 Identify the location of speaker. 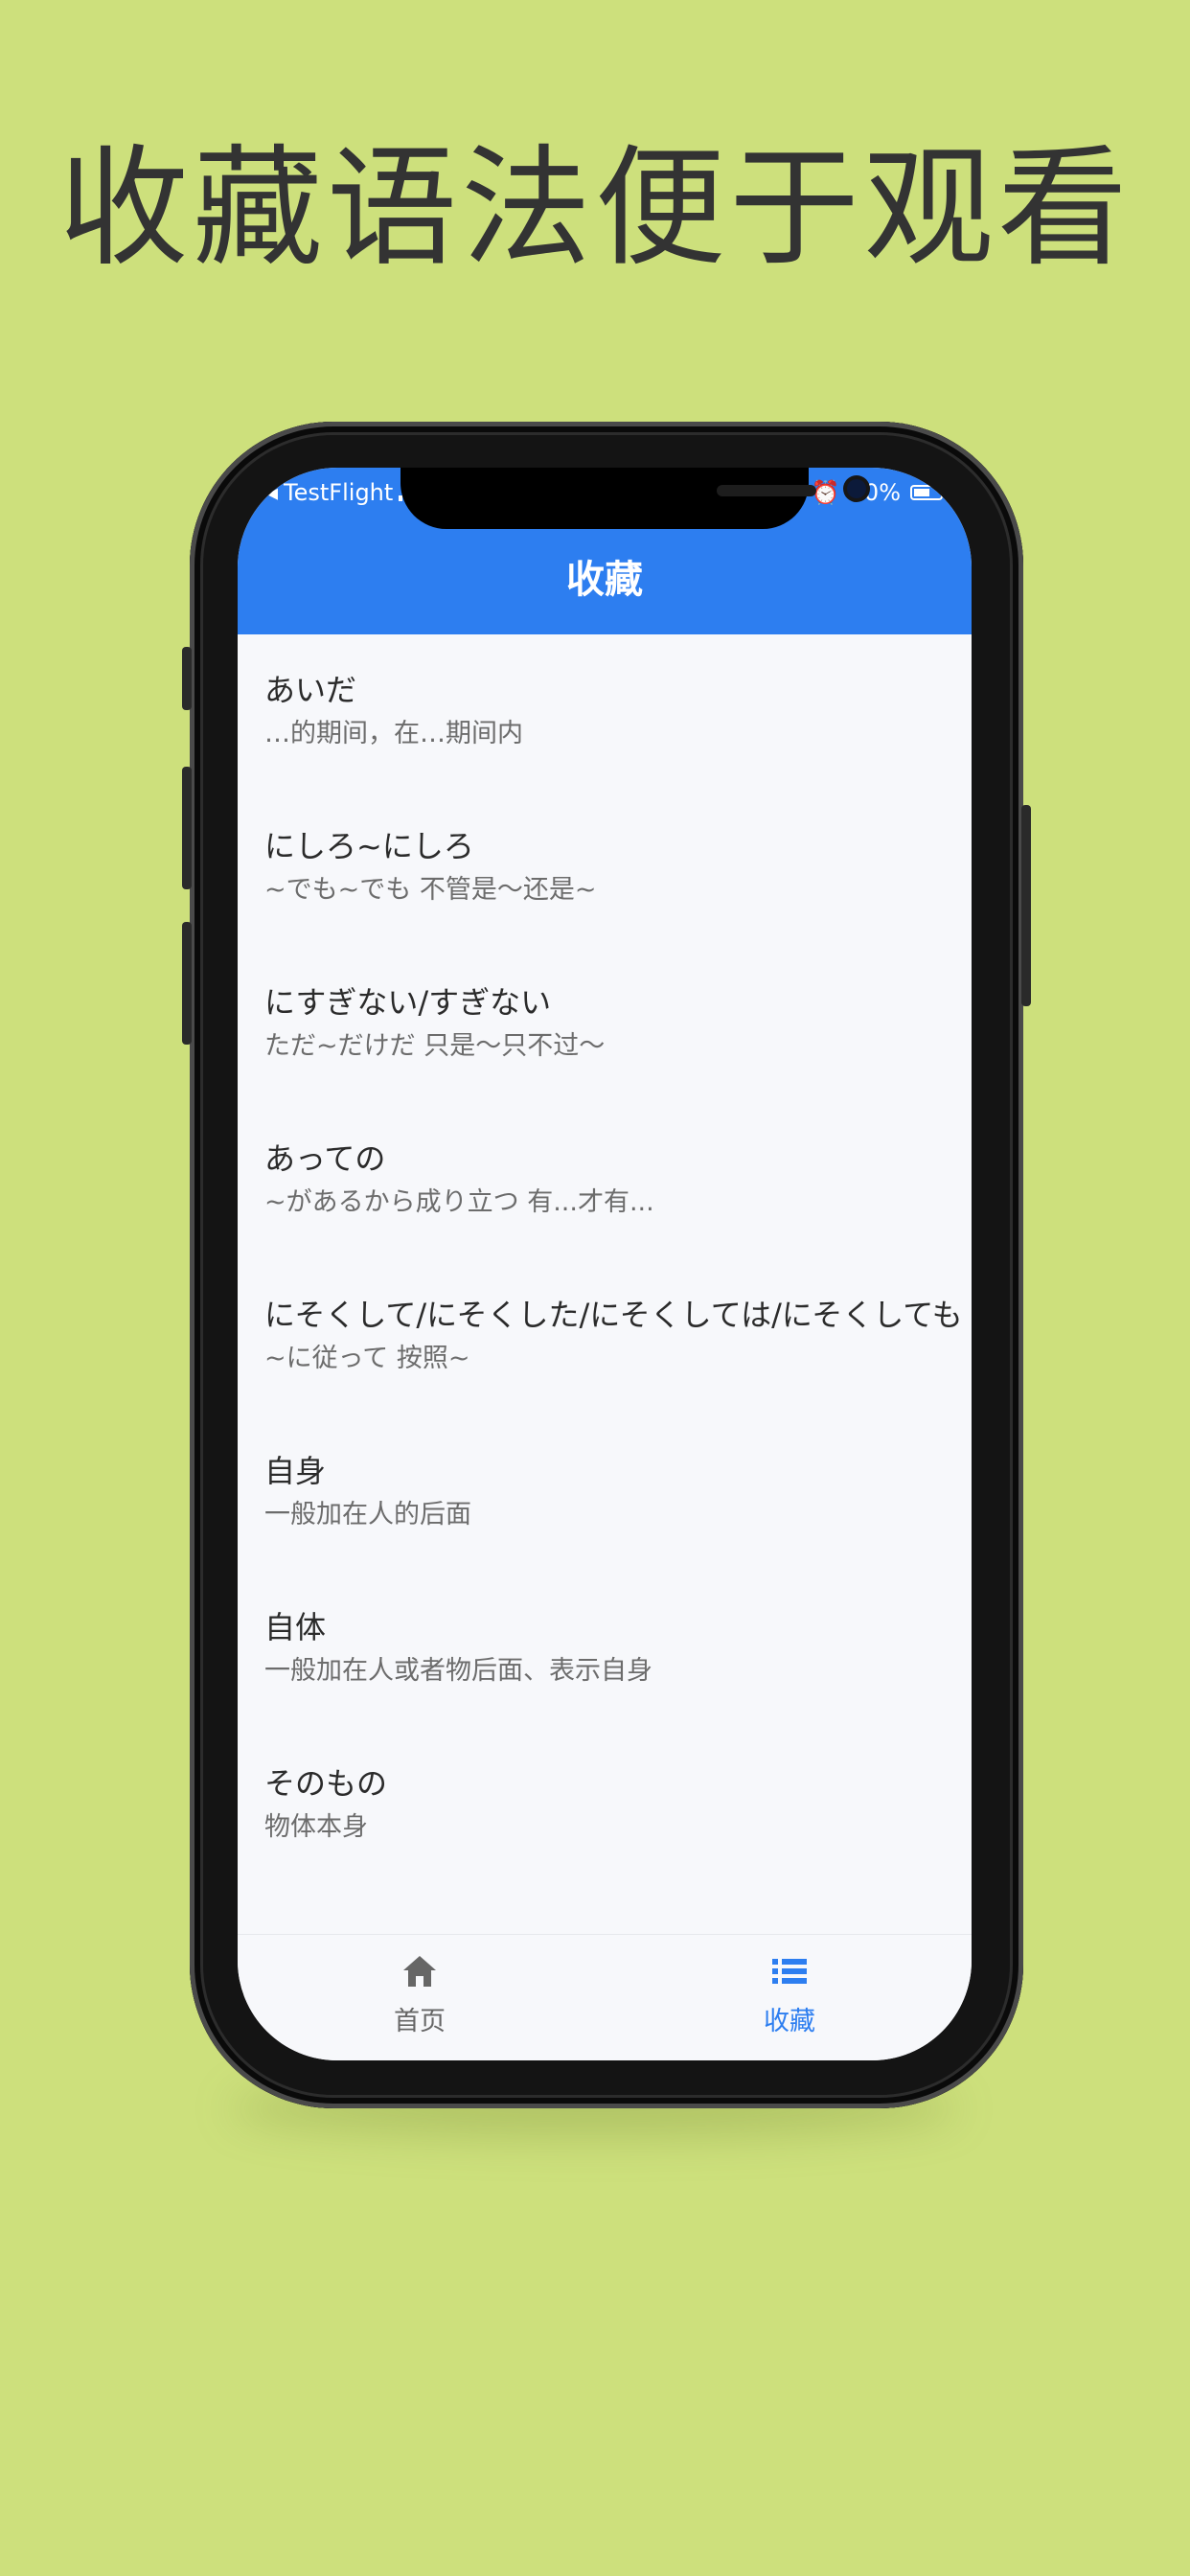
(766, 490).